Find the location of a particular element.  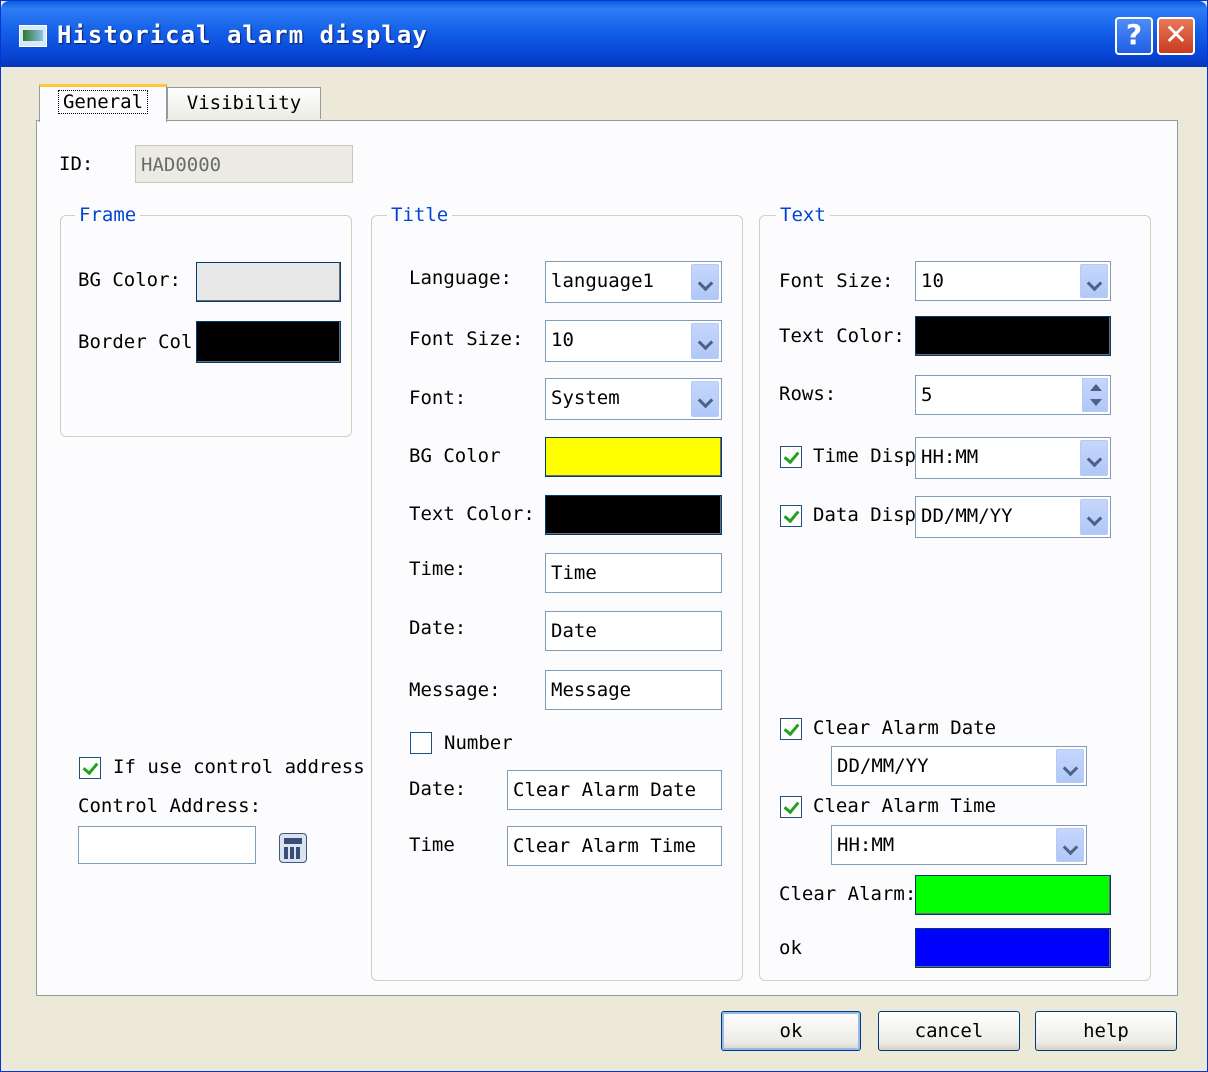

text-color-swatch is located at coordinates (1013, 336).